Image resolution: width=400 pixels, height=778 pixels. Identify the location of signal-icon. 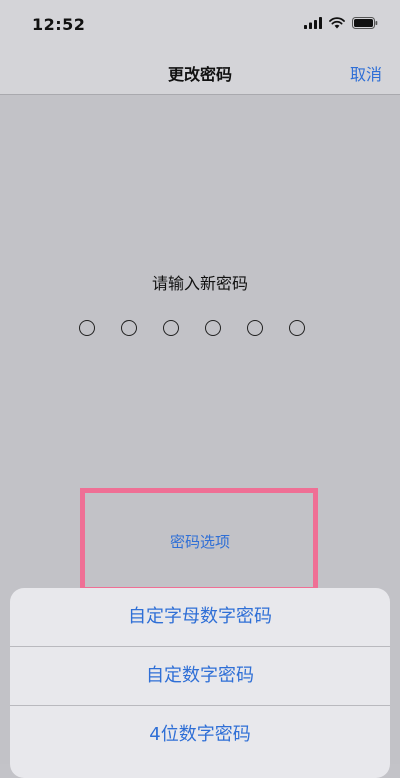
(313, 23).